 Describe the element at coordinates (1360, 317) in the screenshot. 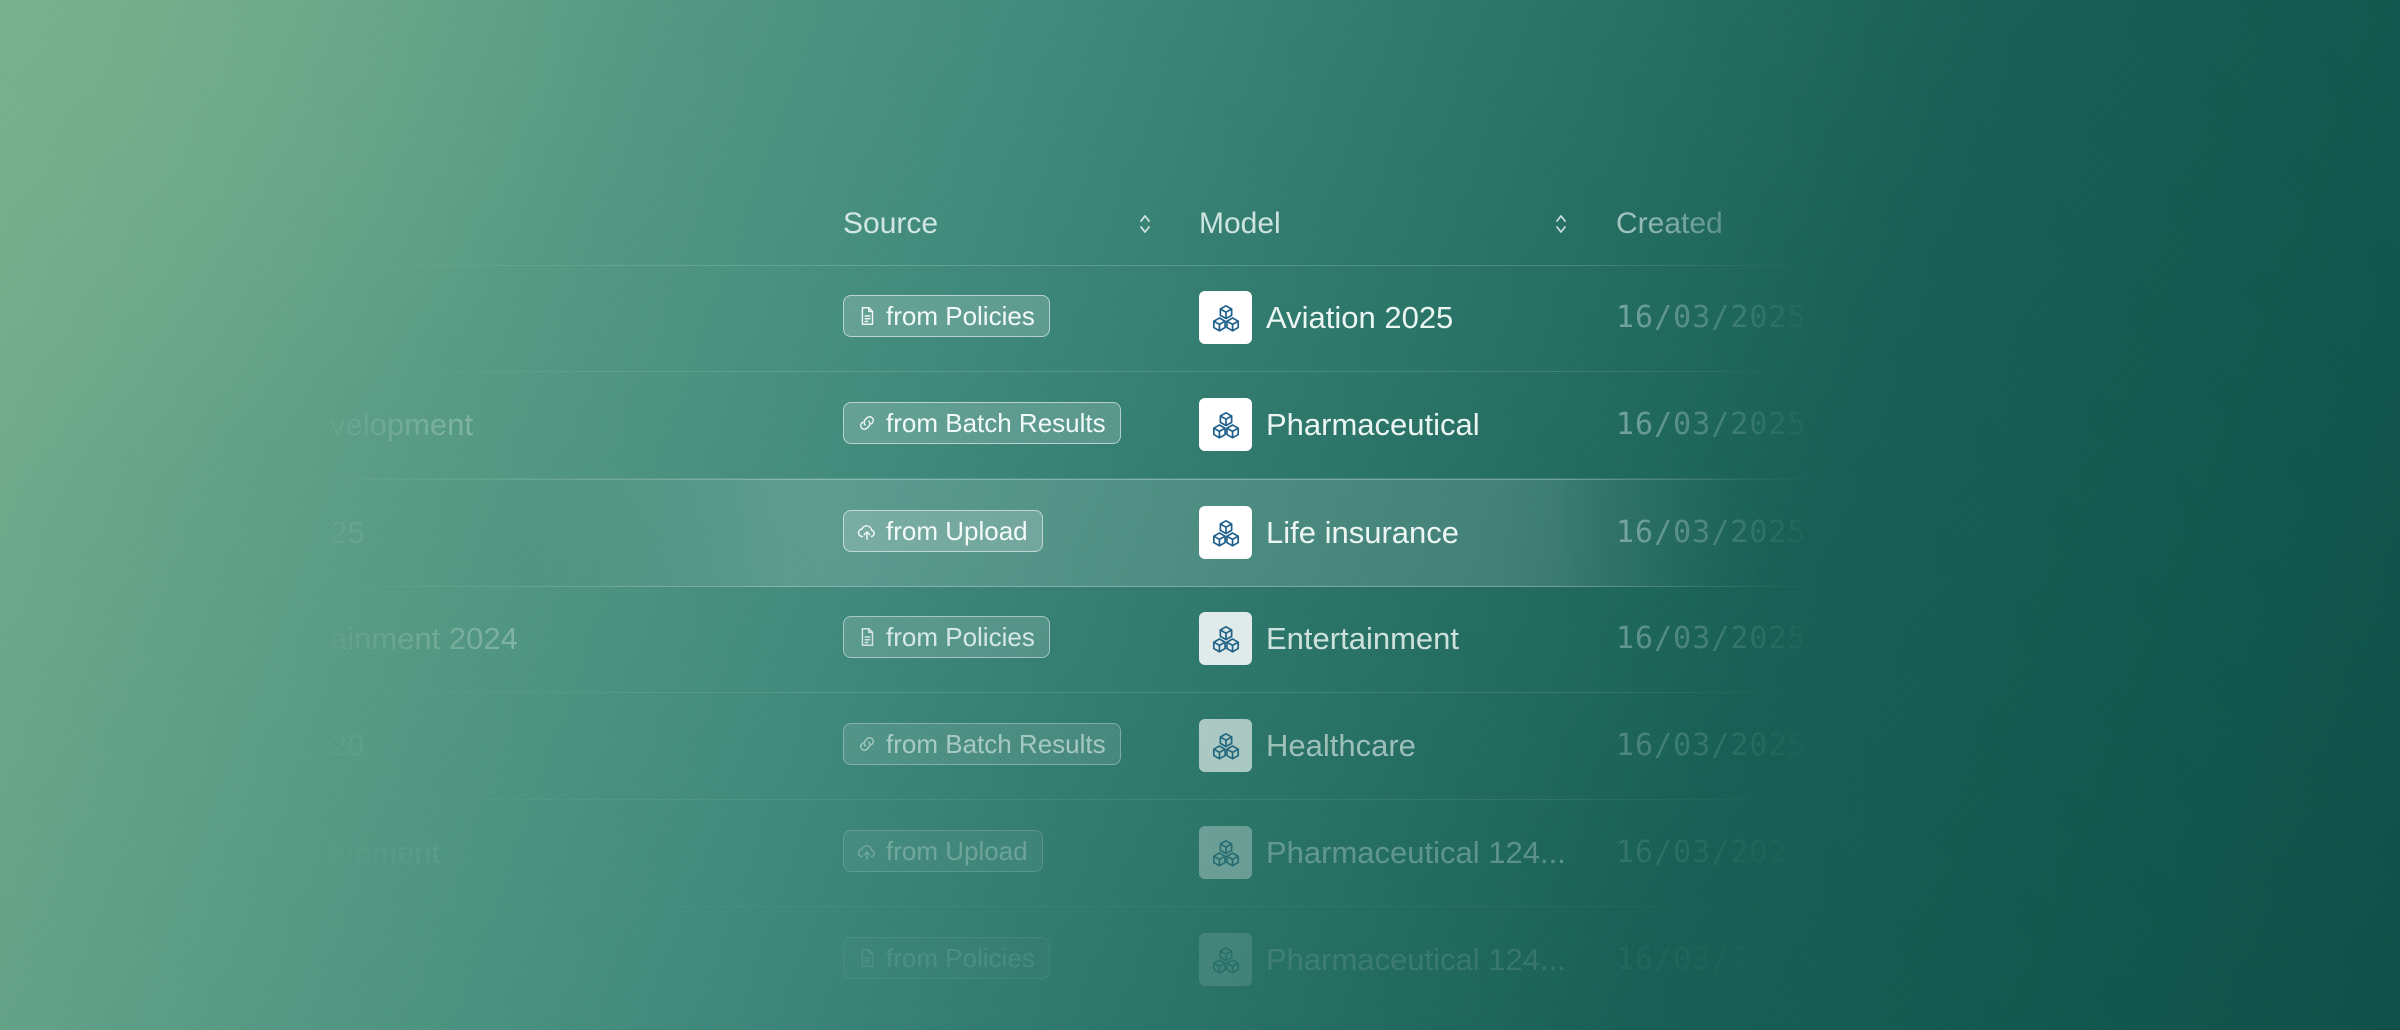

I see `model-name: Aviation 2025` at that location.